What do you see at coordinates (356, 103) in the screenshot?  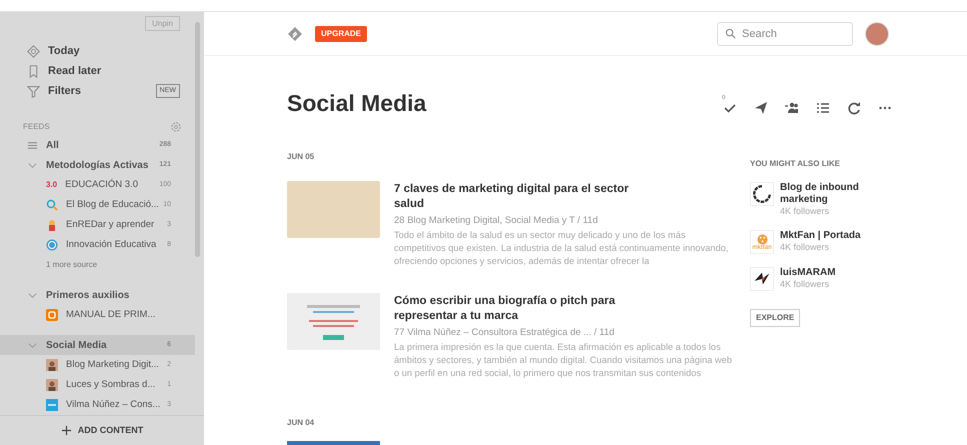 I see `page-title: Social Media` at bounding box center [356, 103].